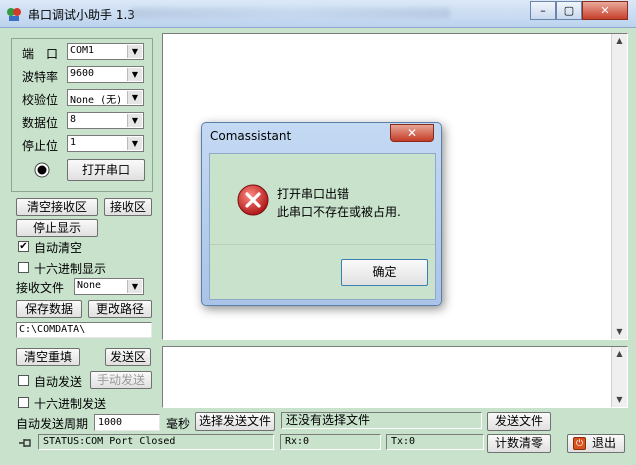 The width and height of the screenshot is (636, 465). Describe the element at coordinates (603, 443) in the screenshot. I see `exit-label: 退出` at that location.